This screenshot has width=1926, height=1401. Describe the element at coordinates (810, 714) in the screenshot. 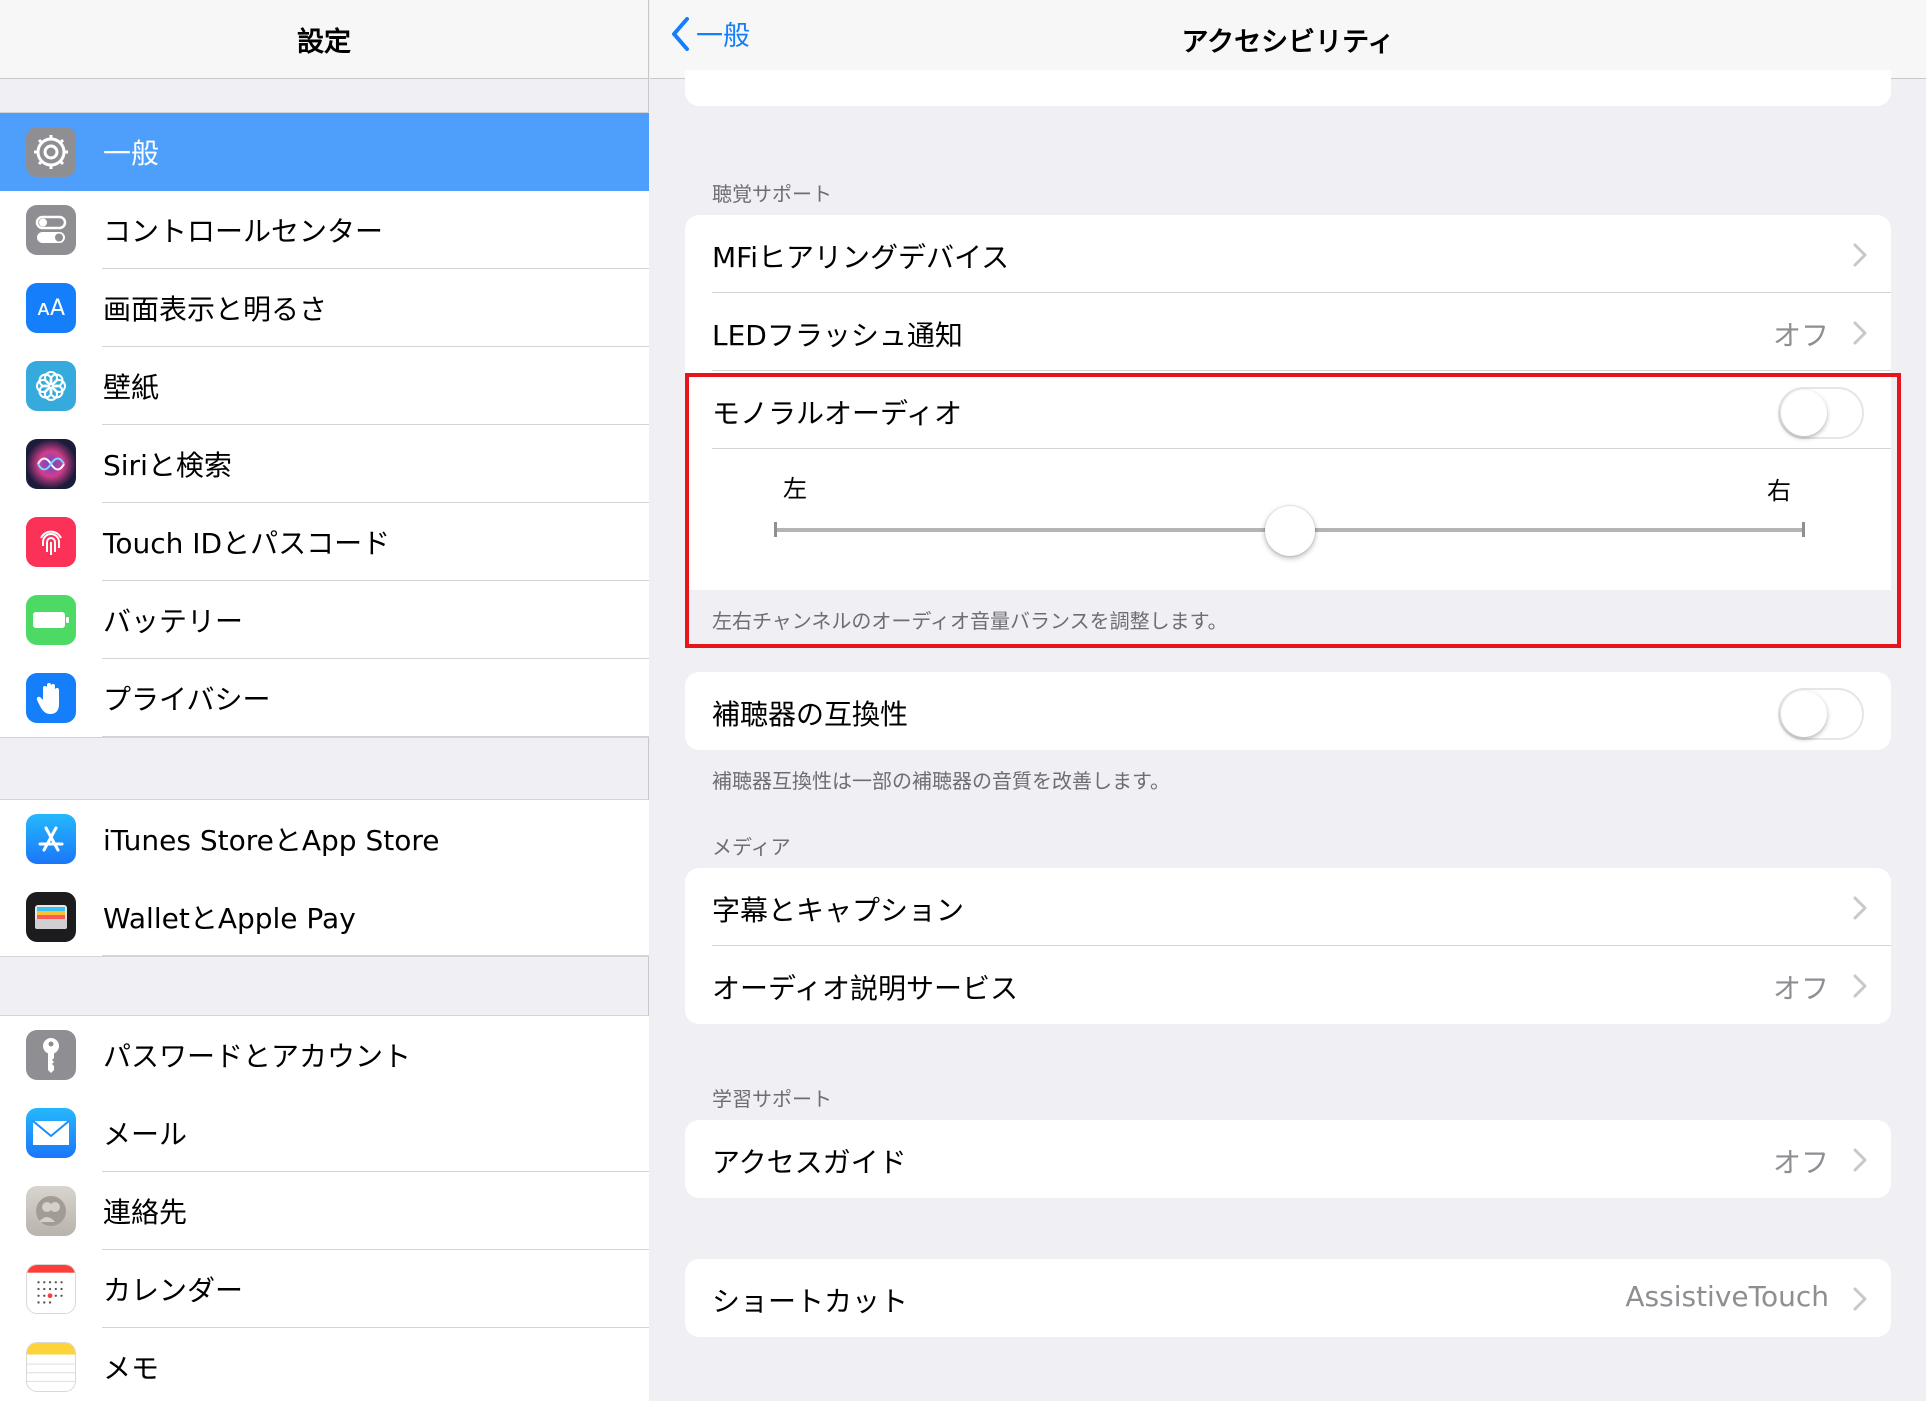

I see `row-label: 補聴器の互換性` at that location.